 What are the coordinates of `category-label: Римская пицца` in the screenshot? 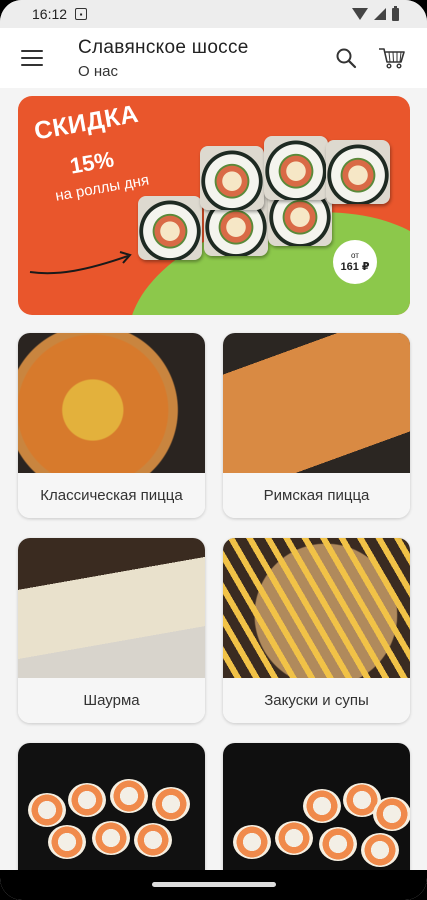 It's located at (316, 495).